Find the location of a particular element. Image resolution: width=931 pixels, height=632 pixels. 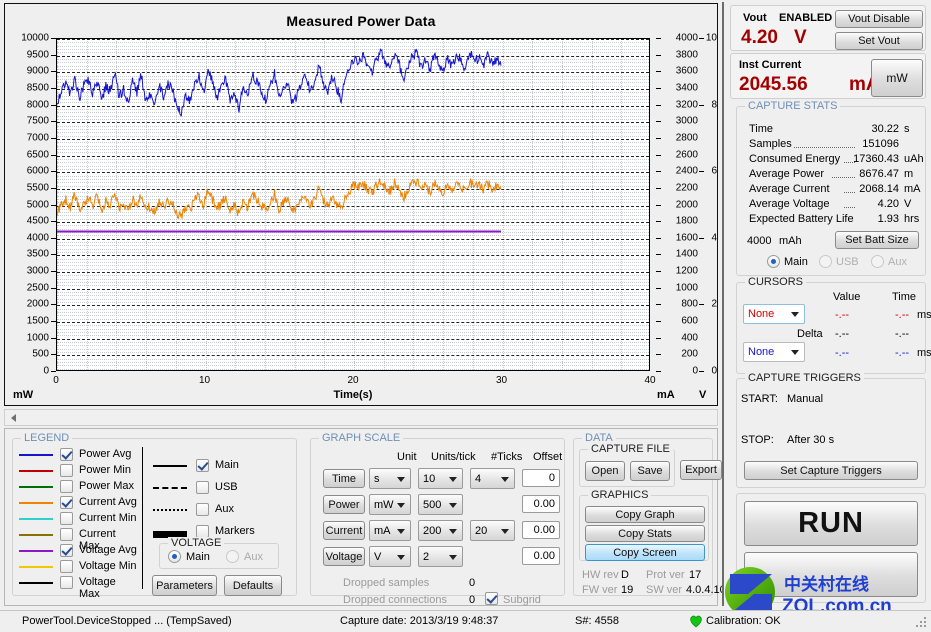

legend-channel-item: USB is located at coordinates (218, 488).